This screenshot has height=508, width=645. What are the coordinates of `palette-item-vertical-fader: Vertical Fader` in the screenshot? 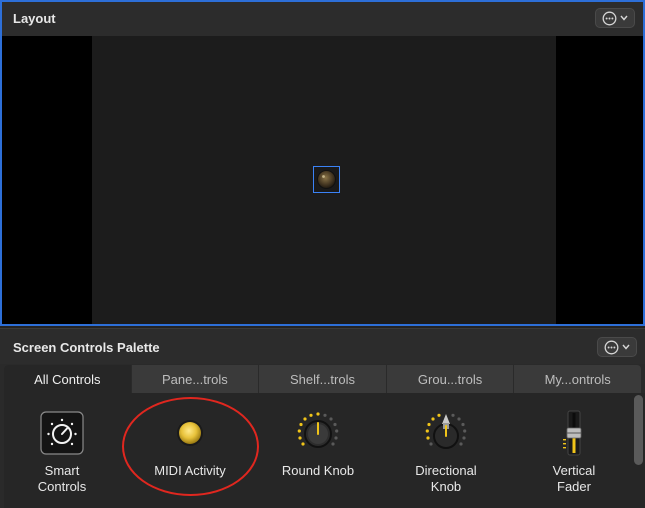 It's located at (574, 450).